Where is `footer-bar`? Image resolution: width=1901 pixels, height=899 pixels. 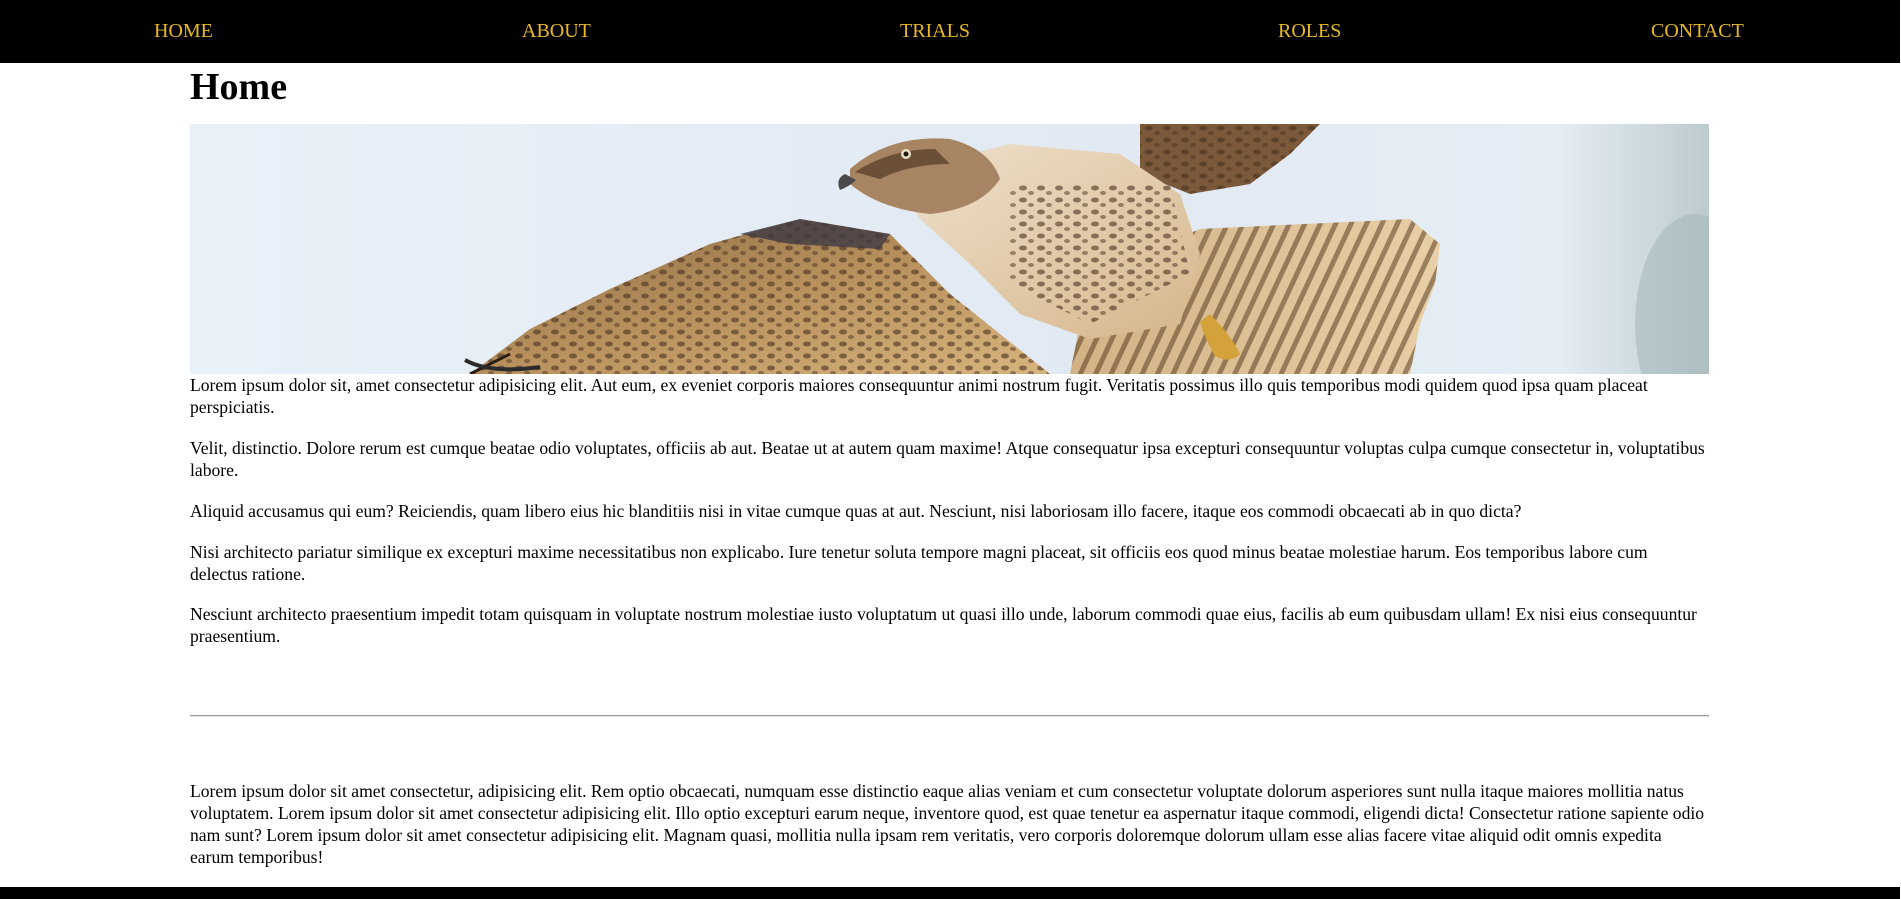
footer-bar is located at coordinates (950, 893).